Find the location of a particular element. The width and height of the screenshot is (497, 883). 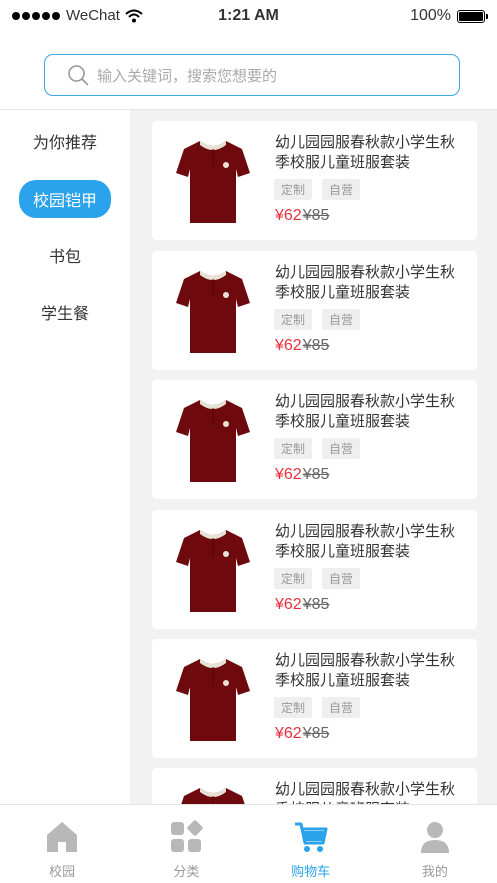

tab-label: 我的 is located at coordinates (434, 871).